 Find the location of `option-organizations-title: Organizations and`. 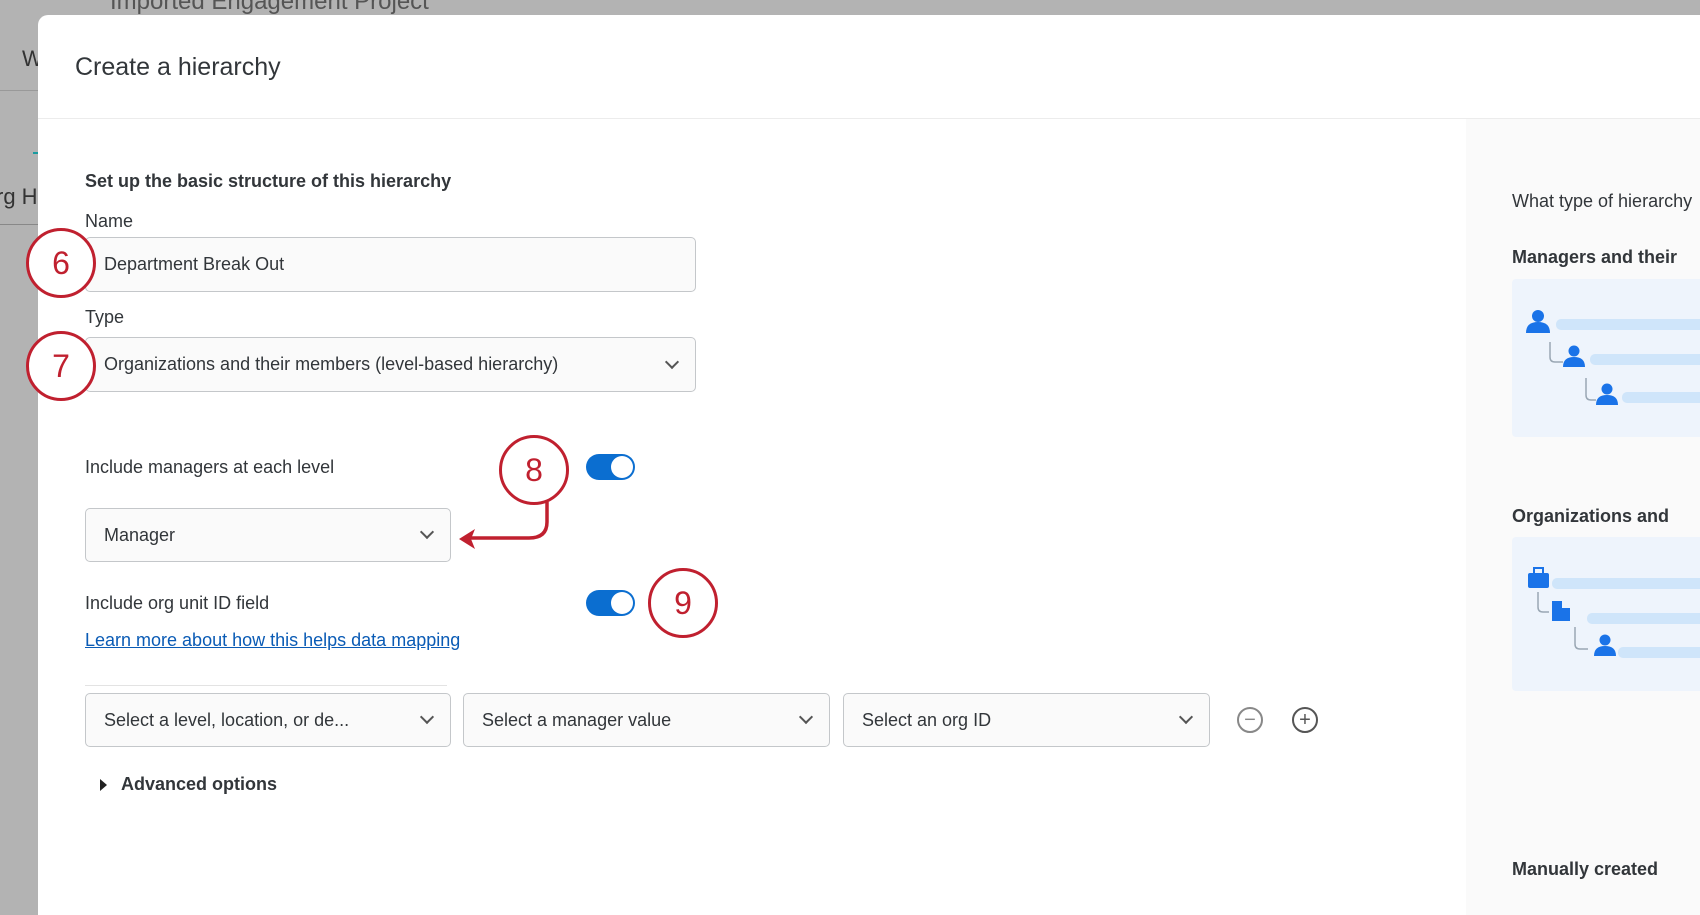

option-organizations-title: Organizations and is located at coordinates (1591, 516).